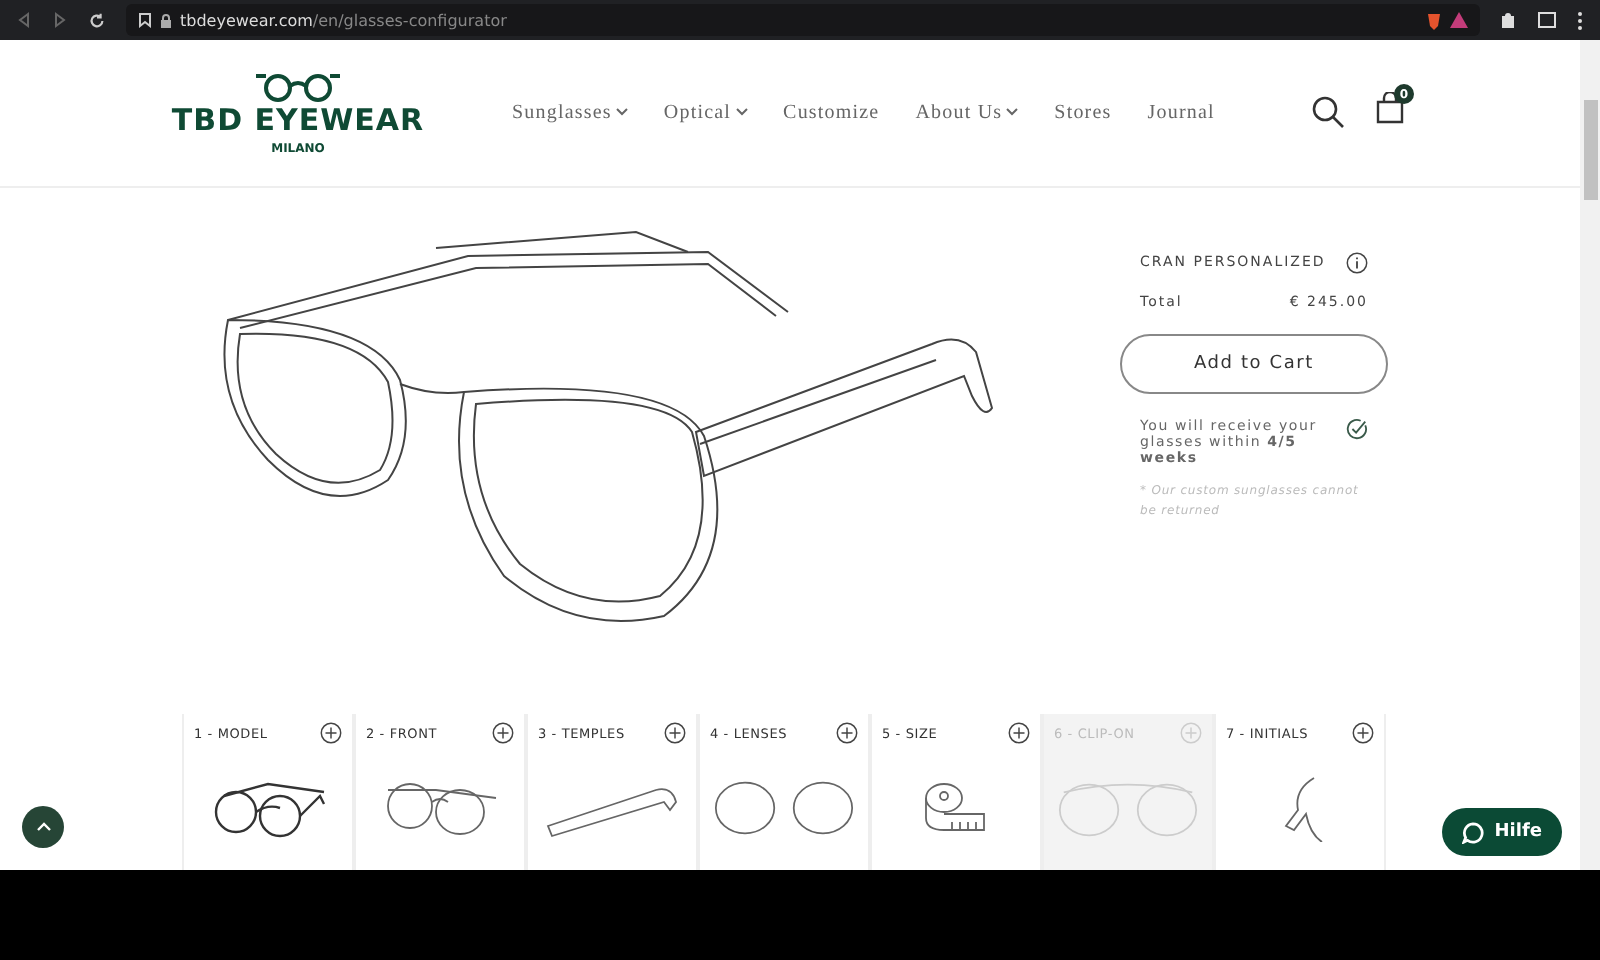 This screenshot has height=960, width=1600. I want to click on shopping-bag-icon, so click(1390, 108).